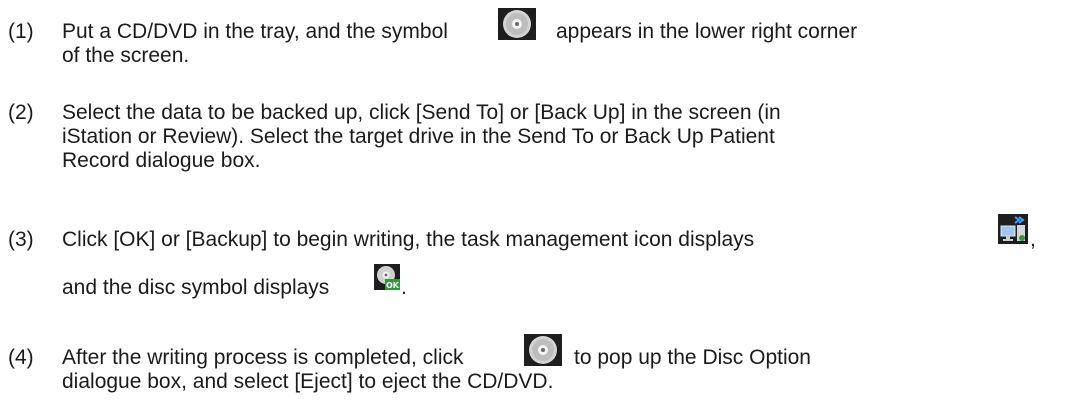 This screenshot has height=418, width=1073. I want to click on step-number: (4), so click(21, 357).